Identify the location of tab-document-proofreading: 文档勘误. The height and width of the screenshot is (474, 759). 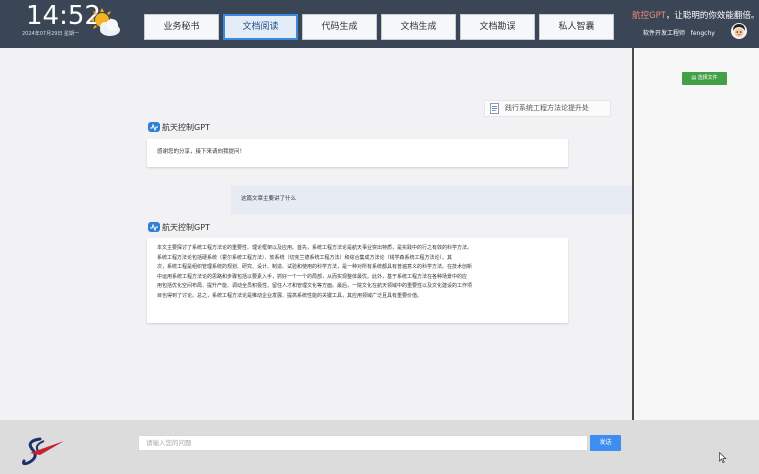
(497, 27).